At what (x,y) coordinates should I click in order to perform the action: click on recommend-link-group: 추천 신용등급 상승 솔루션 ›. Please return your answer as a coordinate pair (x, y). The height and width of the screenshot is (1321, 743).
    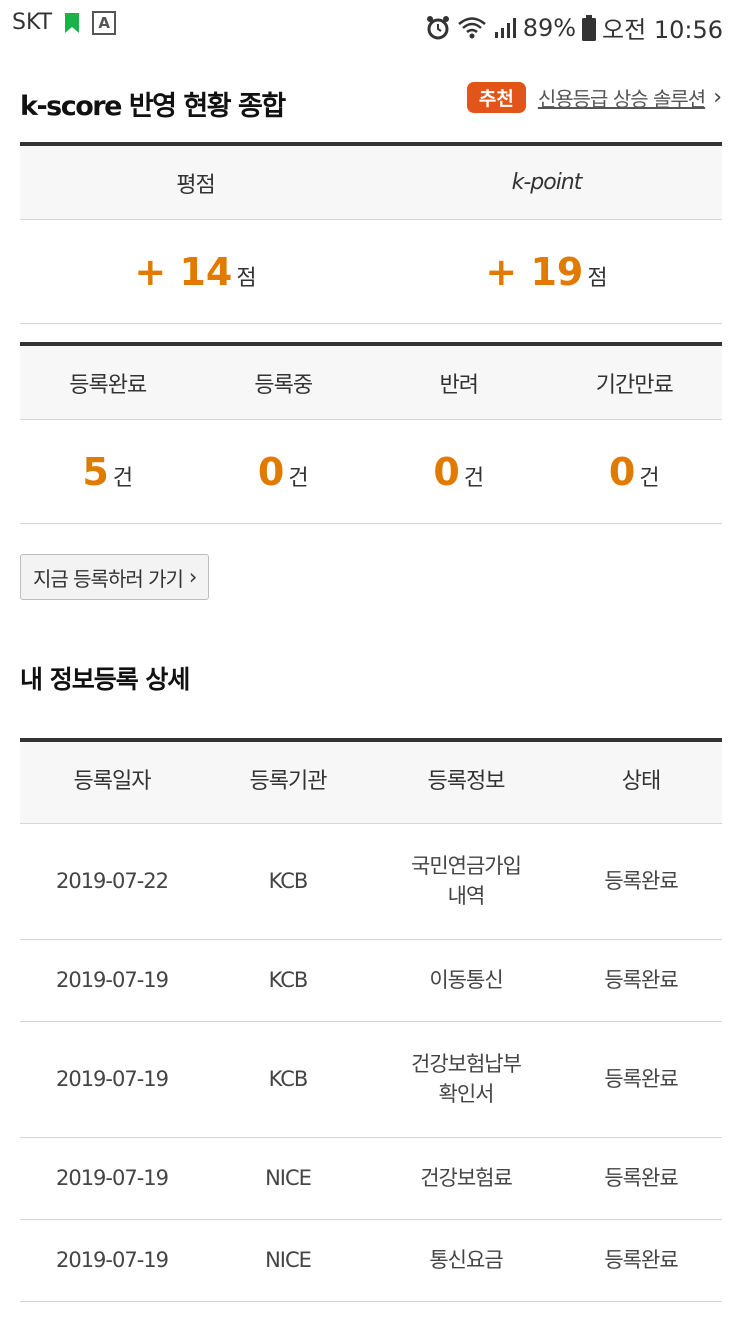
    Looking at the image, I should click on (594, 97).